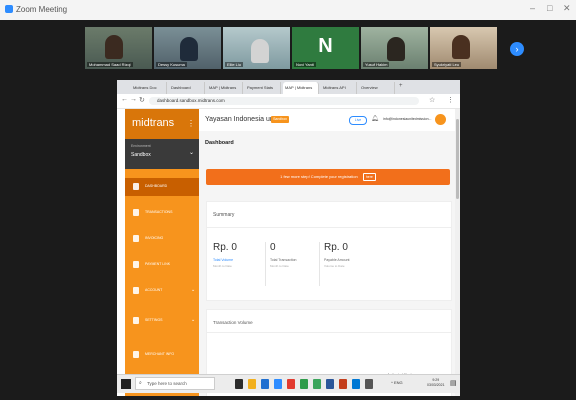  What do you see at coordinates (256, 48) in the screenshot?
I see `participant-tile: Ellie Liu` at bounding box center [256, 48].